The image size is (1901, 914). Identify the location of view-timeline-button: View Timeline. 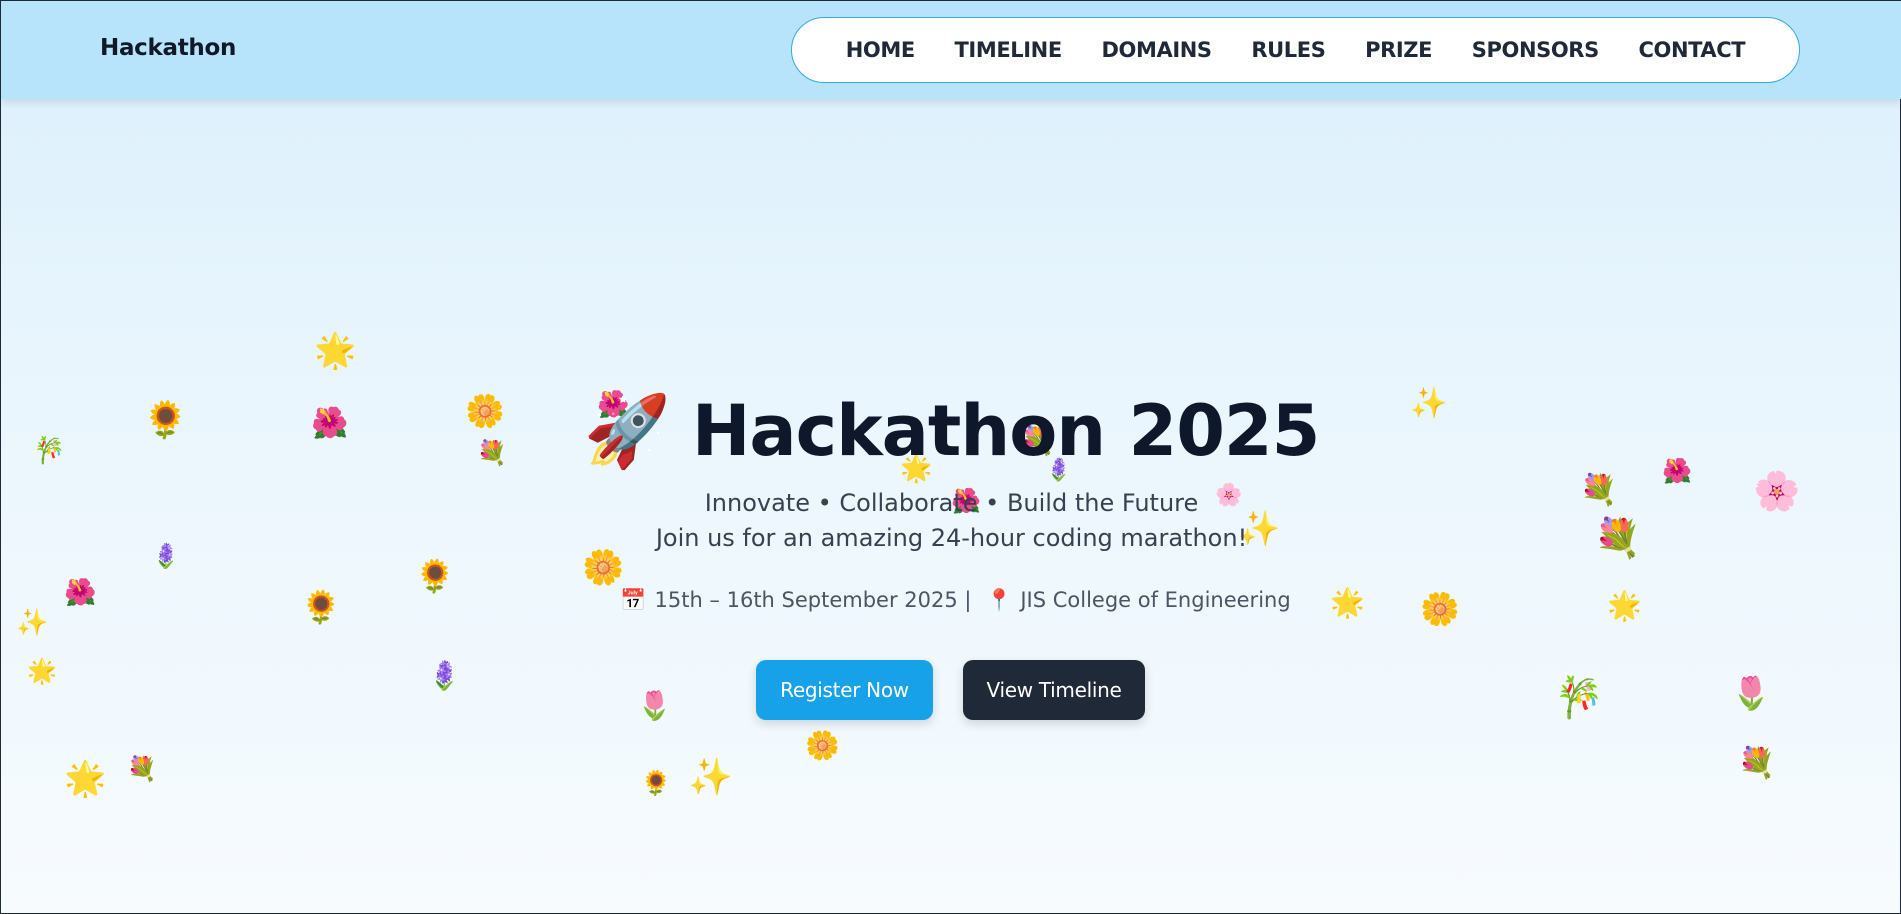
(1054, 690).